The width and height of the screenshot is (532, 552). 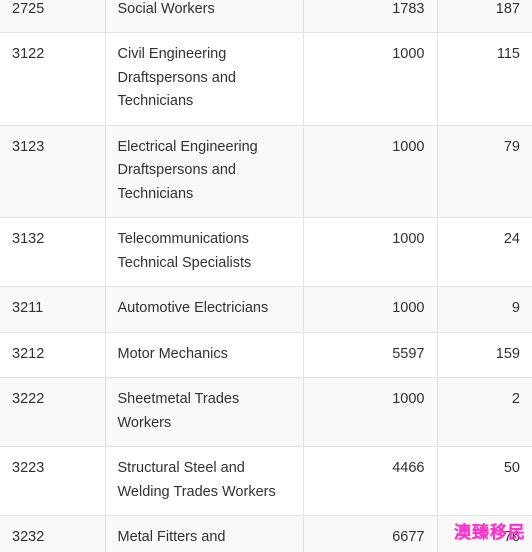 I want to click on cell-results: 187, so click(x=484, y=17).